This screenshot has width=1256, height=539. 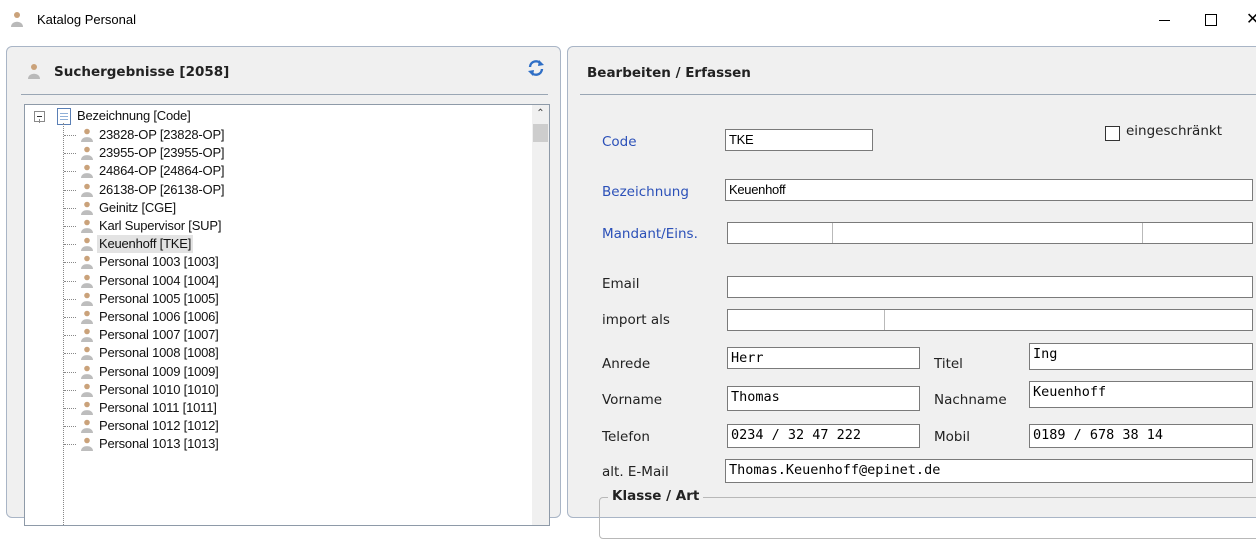 I want to click on document-icon, so click(x=64, y=116).